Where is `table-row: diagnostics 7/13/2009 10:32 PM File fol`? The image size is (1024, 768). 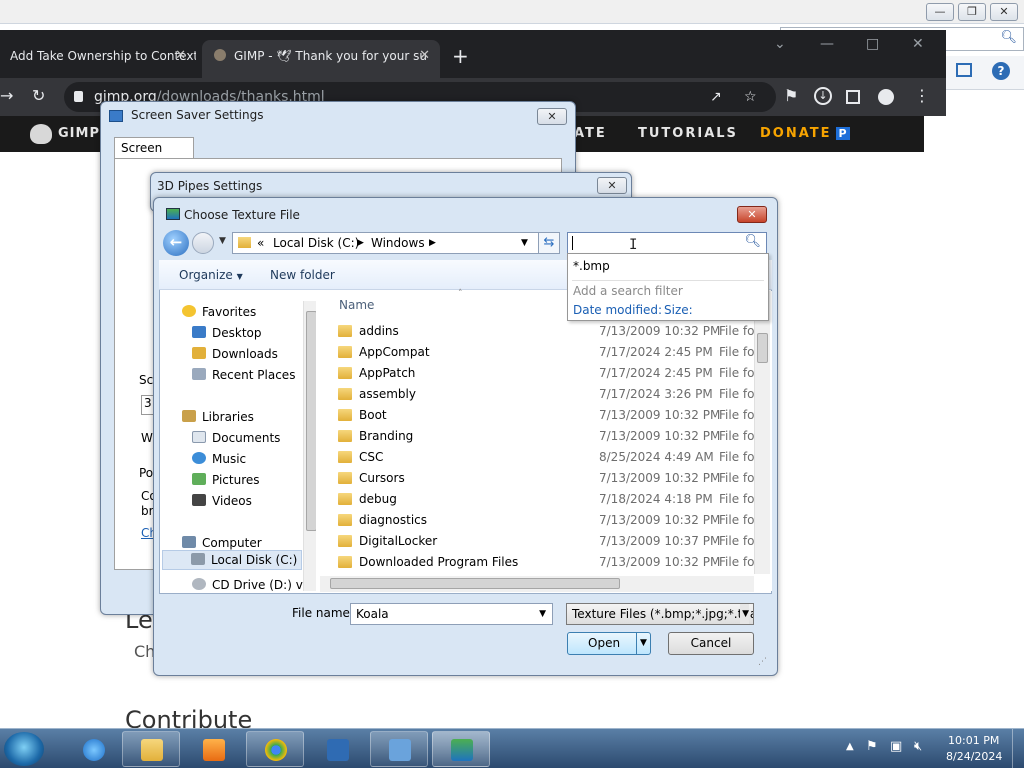 table-row: diagnostics 7/13/2009 10:32 PM File fol is located at coordinates (536, 520).